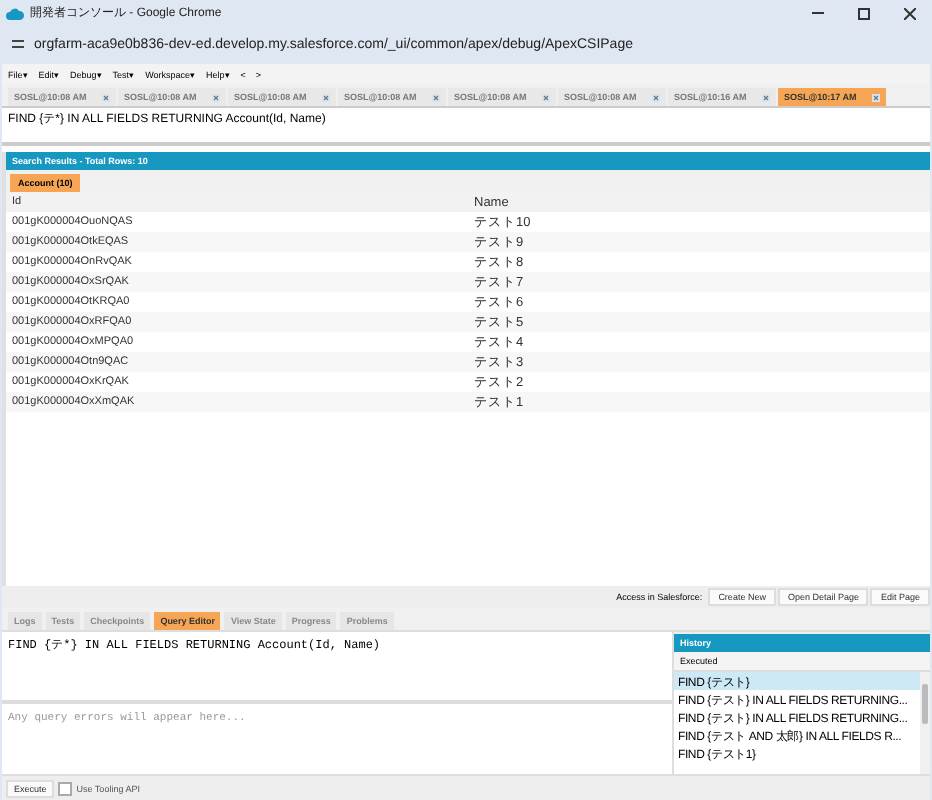 The width and height of the screenshot is (932, 800). What do you see at coordinates (15, 13) in the screenshot?
I see `cloud-icon` at bounding box center [15, 13].